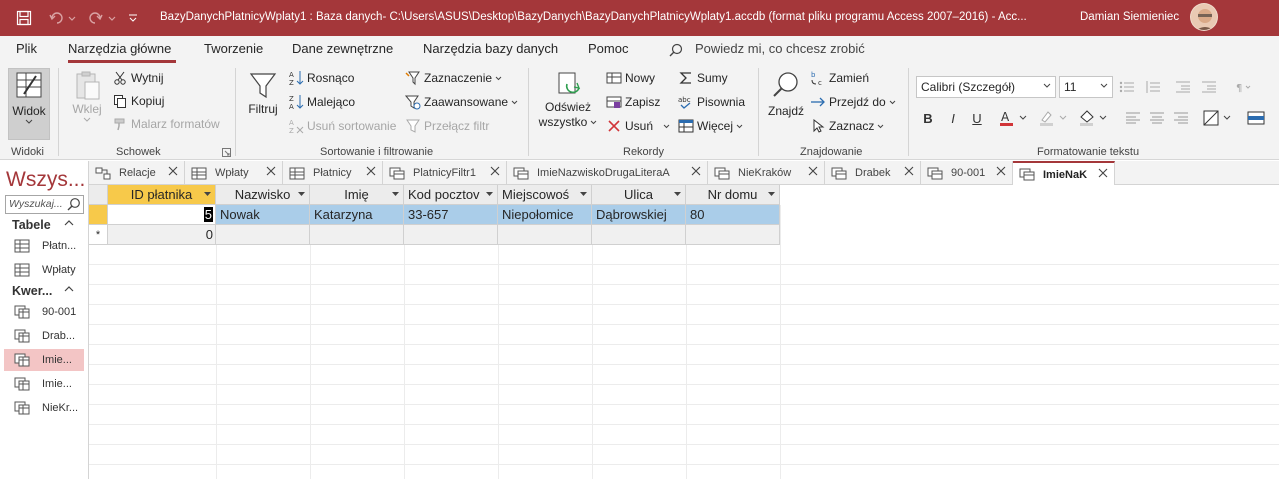  Describe the element at coordinates (137, 173) in the screenshot. I see `doc-tab-relacje: Relacje` at that location.